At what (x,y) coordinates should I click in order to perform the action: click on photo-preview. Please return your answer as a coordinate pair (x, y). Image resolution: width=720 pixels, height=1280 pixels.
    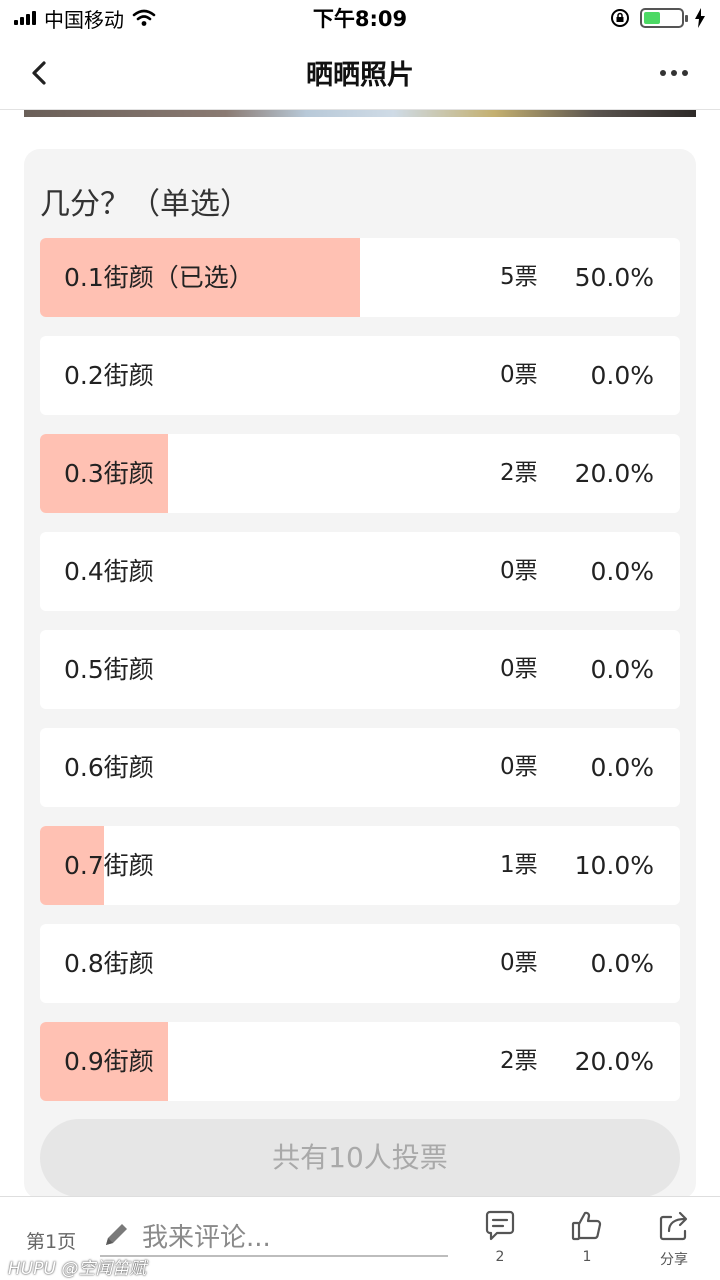
    Looking at the image, I should click on (360, 113).